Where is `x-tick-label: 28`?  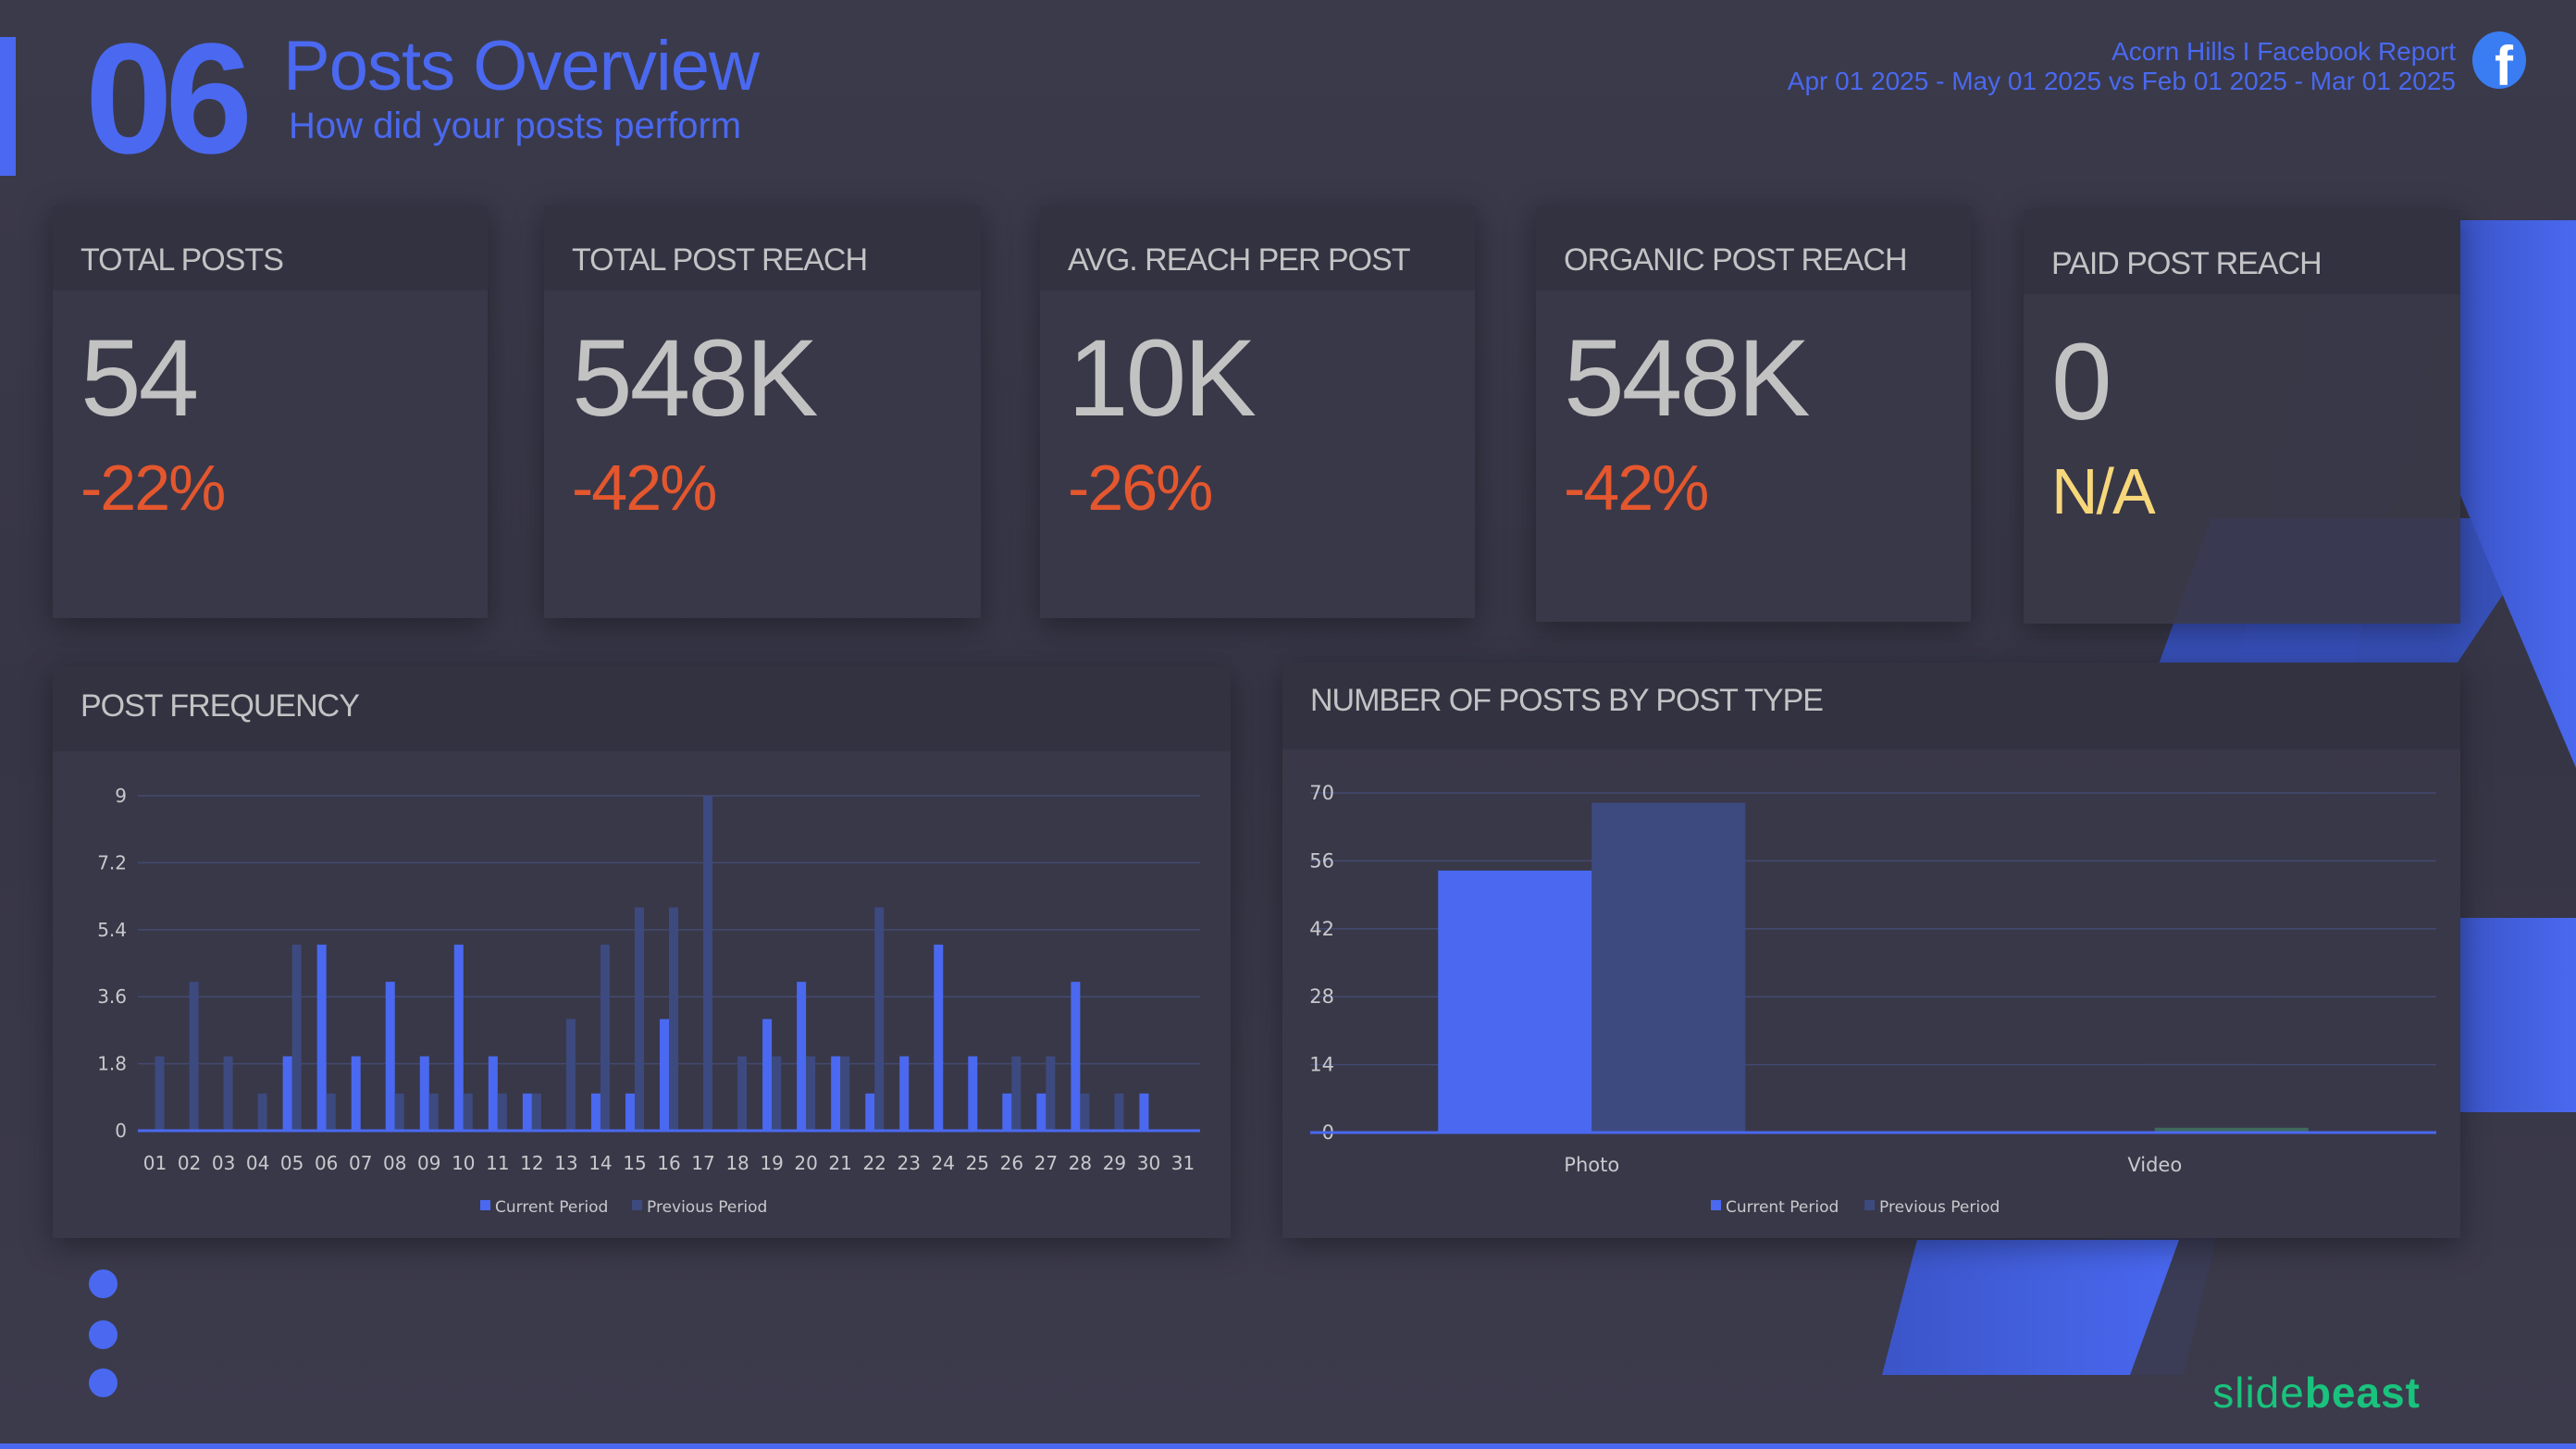 x-tick-label: 28 is located at coordinates (1081, 1163).